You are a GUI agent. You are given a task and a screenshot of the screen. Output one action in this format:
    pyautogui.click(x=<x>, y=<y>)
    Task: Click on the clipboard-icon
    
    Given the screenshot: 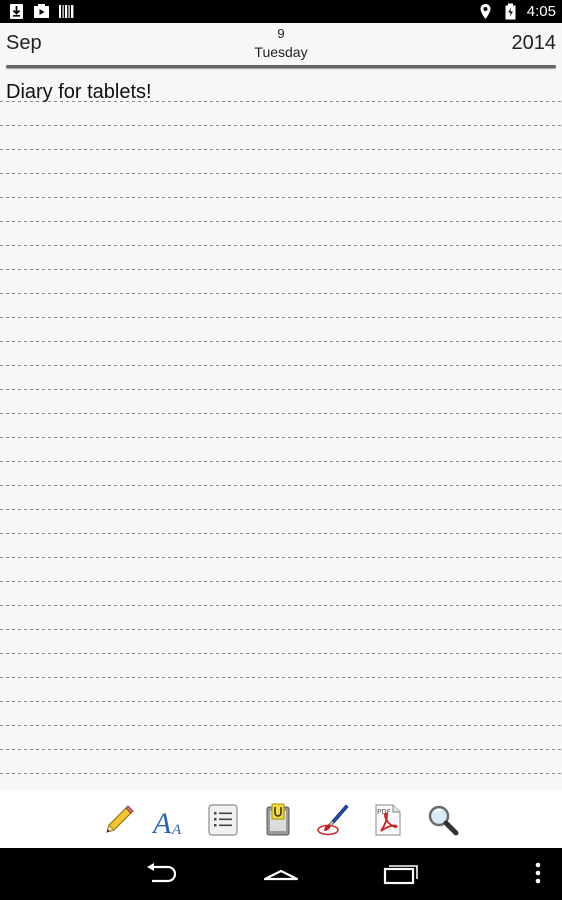 What is the action you would take?
    pyautogui.click(x=278, y=819)
    